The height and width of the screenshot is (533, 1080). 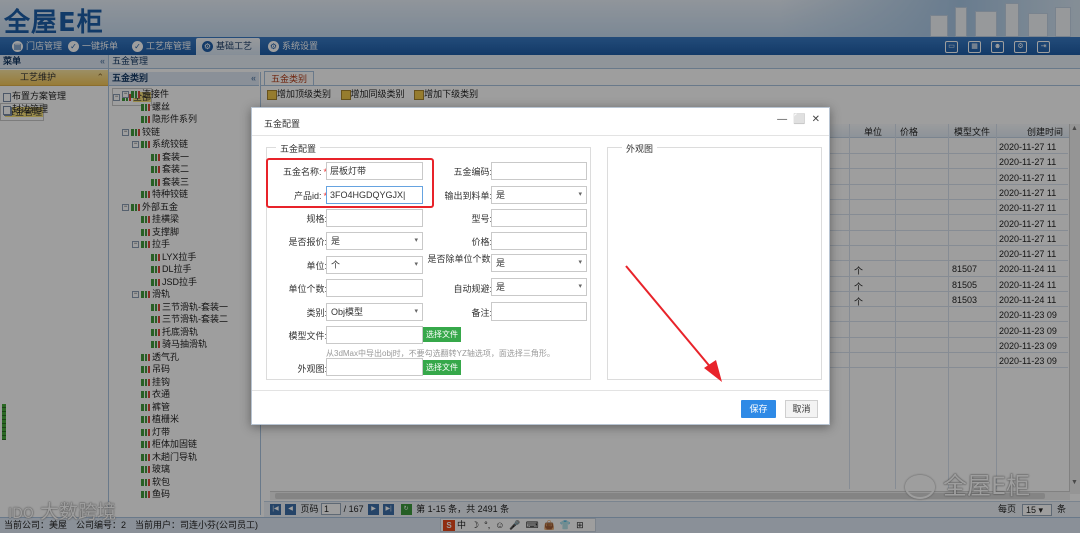 What do you see at coordinates (347, 312) in the screenshot?
I see `select-value: Obj模型` at bounding box center [347, 312].